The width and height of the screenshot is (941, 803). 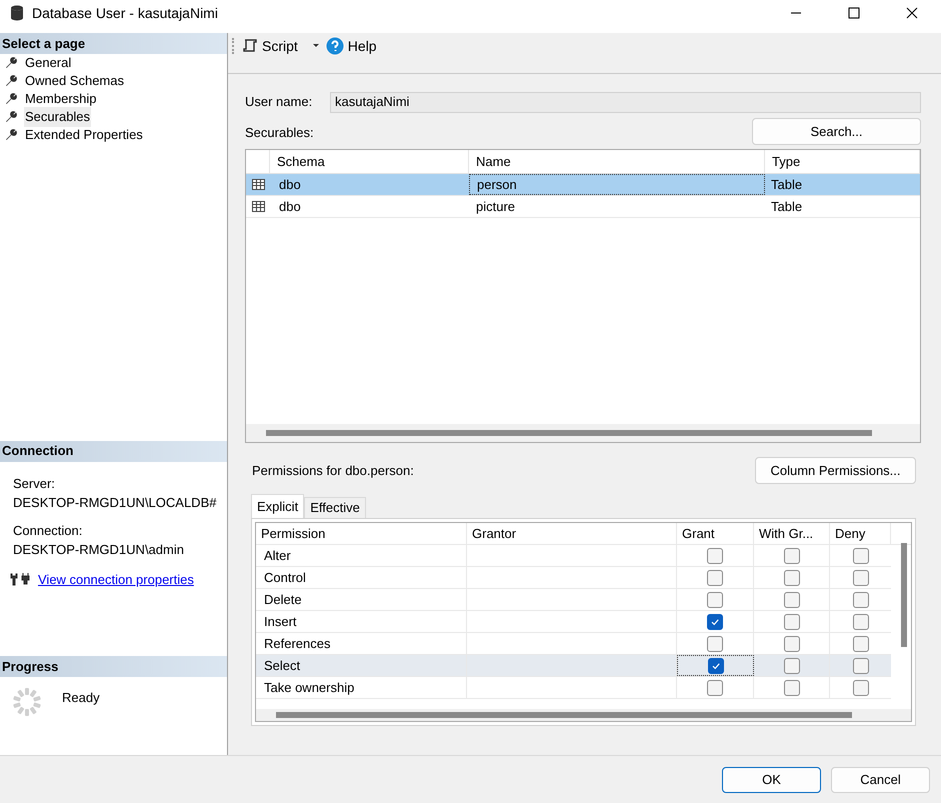 What do you see at coordinates (116, 579) in the screenshot?
I see `view-connection-link: View connection properties` at bounding box center [116, 579].